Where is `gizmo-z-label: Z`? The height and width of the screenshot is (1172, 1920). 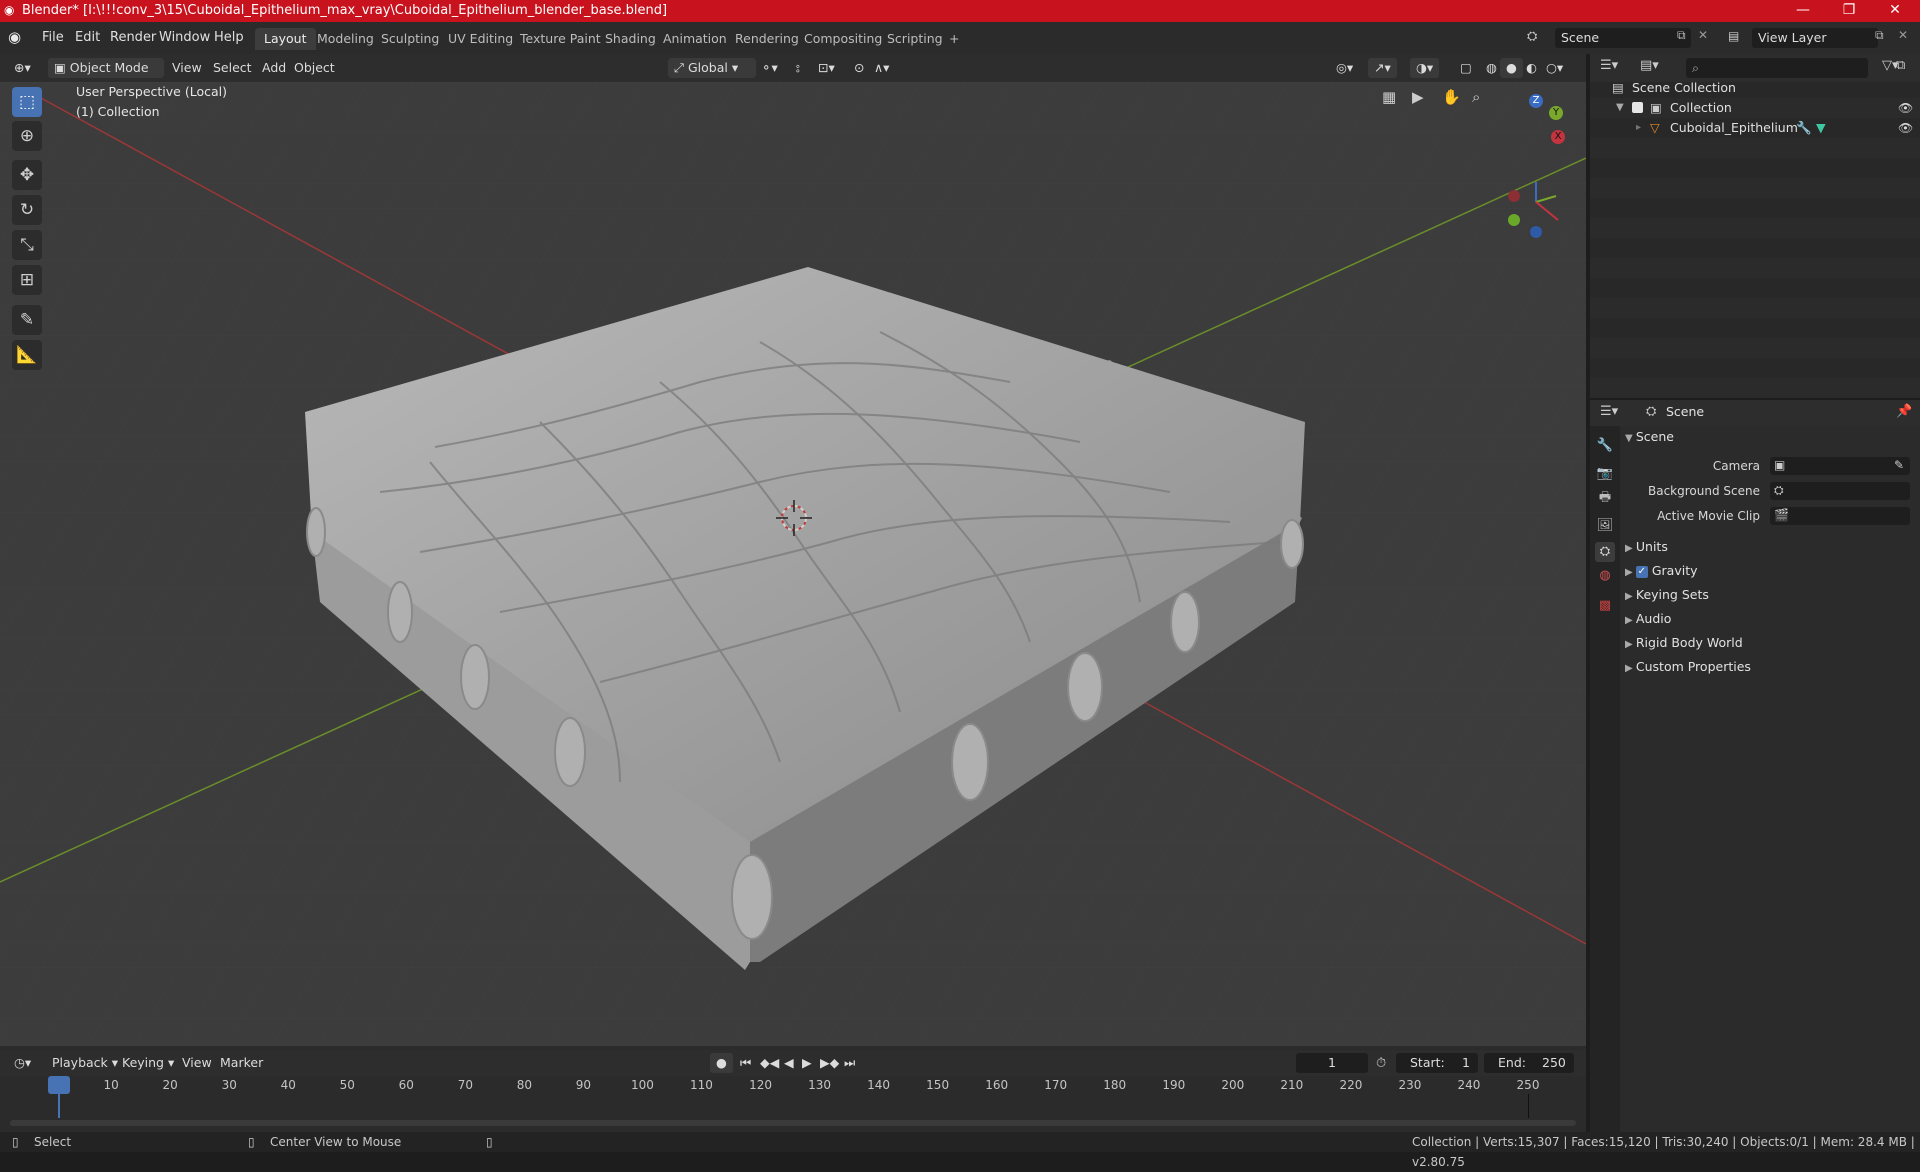 gizmo-z-label: Z is located at coordinates (1536, 101).